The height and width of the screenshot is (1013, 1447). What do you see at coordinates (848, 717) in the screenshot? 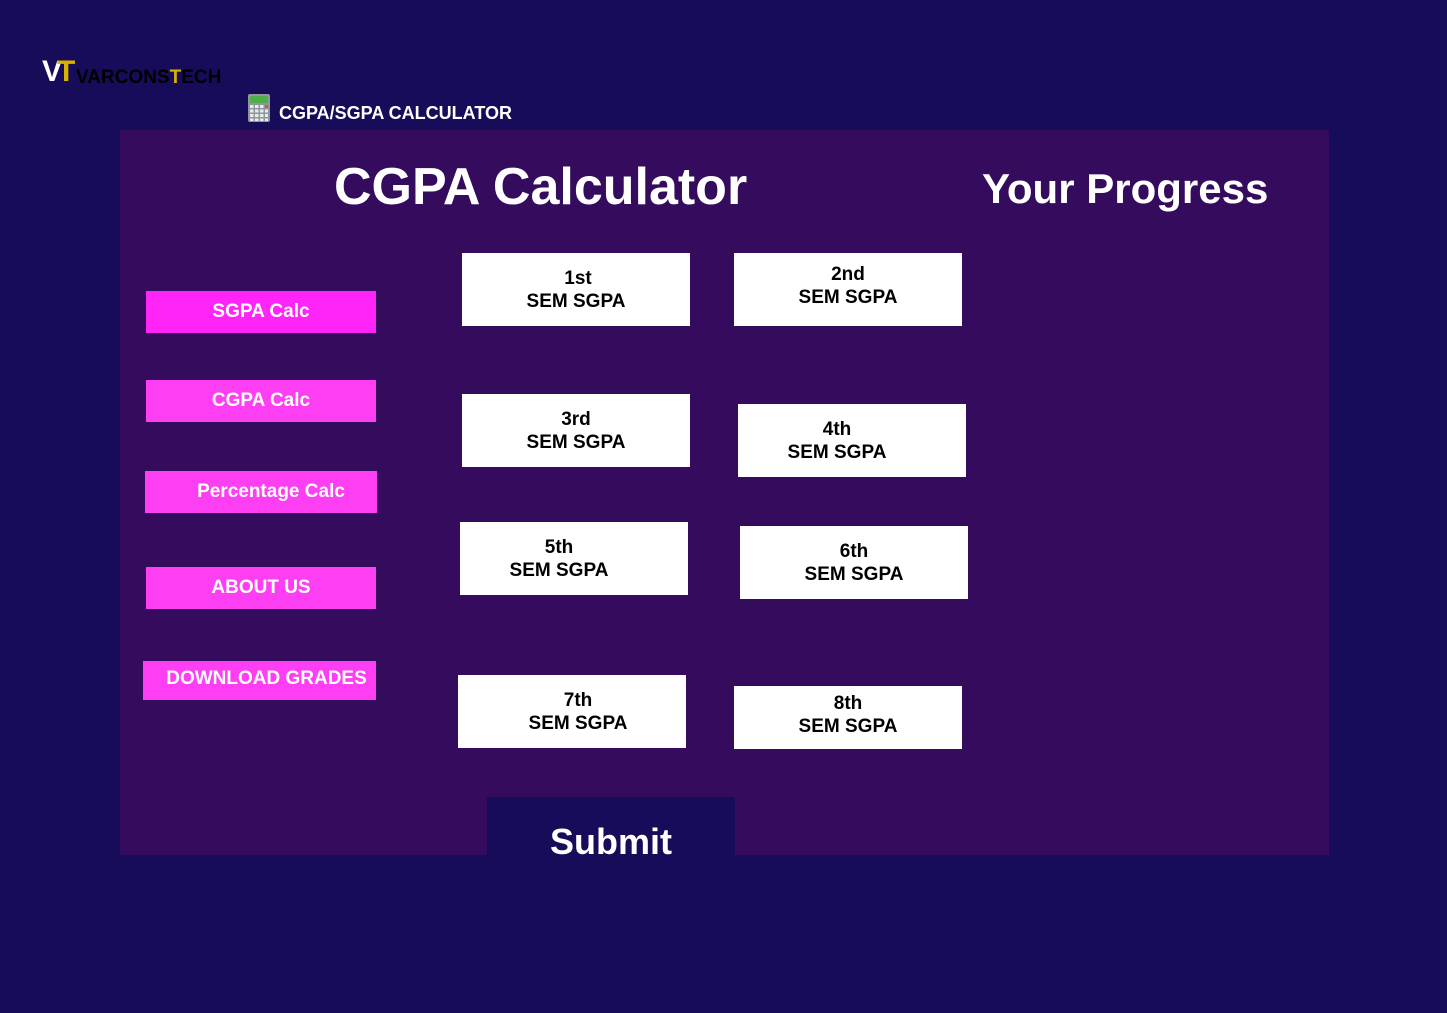
I see `sem-8-sgpa-field: 8th SEM SGPA` at bounding box center [848, 717].